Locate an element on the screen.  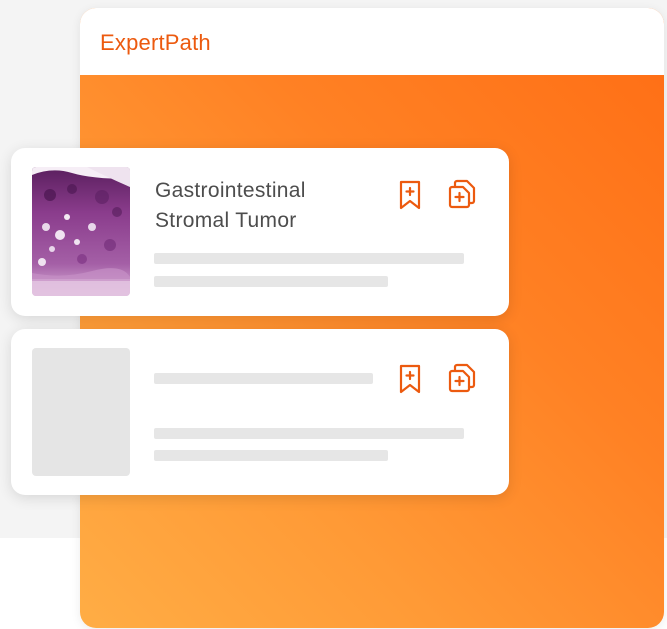
card-title: Gastrointestinal Stromal Tumor is located at coordinates (260, 206).